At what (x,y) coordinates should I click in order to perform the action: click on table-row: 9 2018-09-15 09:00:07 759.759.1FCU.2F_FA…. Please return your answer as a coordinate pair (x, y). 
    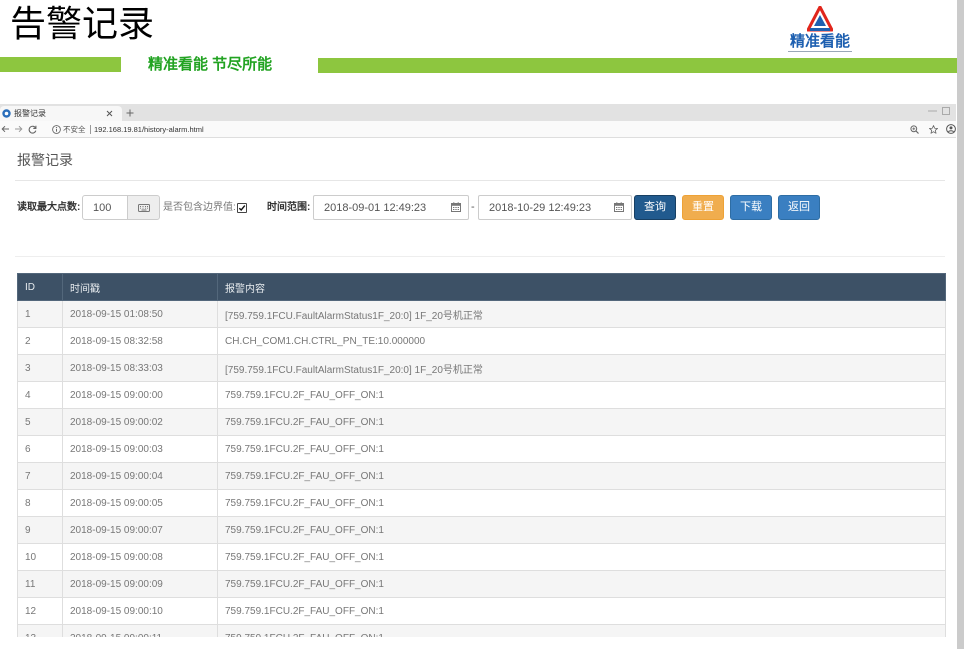
    Looking at the image, I should click on (481, 530).